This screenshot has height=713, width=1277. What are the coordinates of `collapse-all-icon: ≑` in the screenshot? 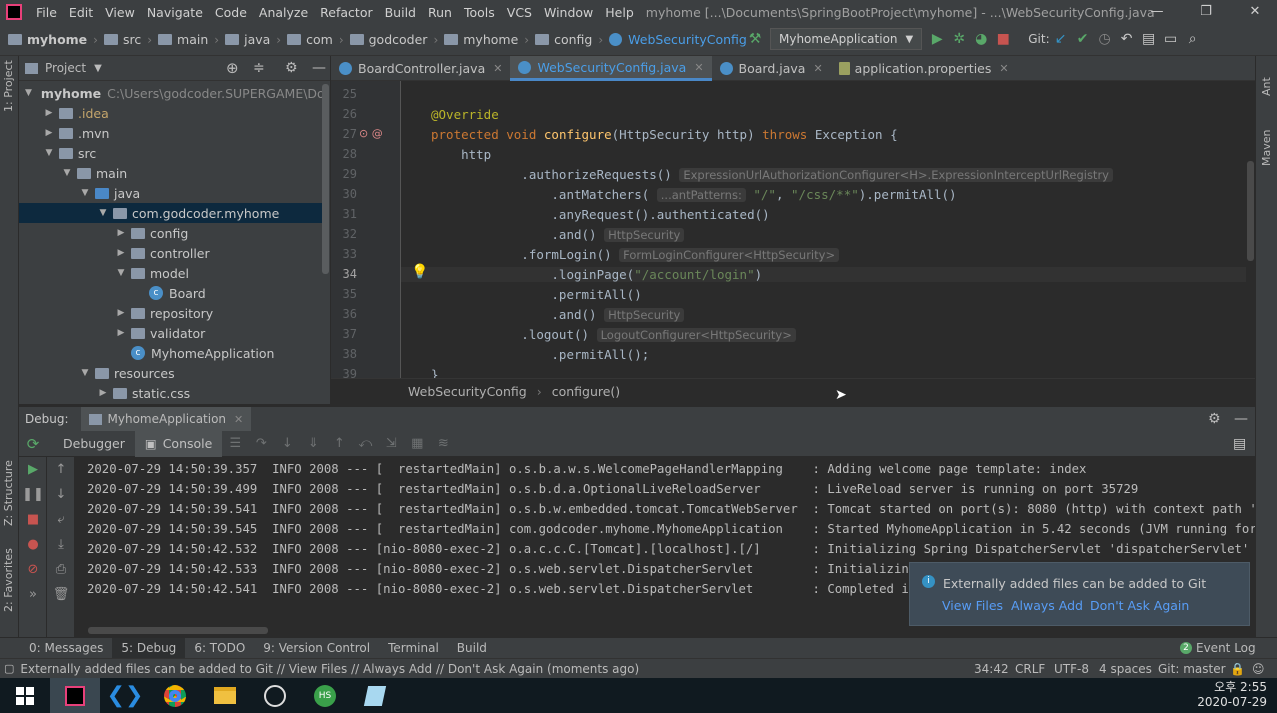 It's located at (259, 68).